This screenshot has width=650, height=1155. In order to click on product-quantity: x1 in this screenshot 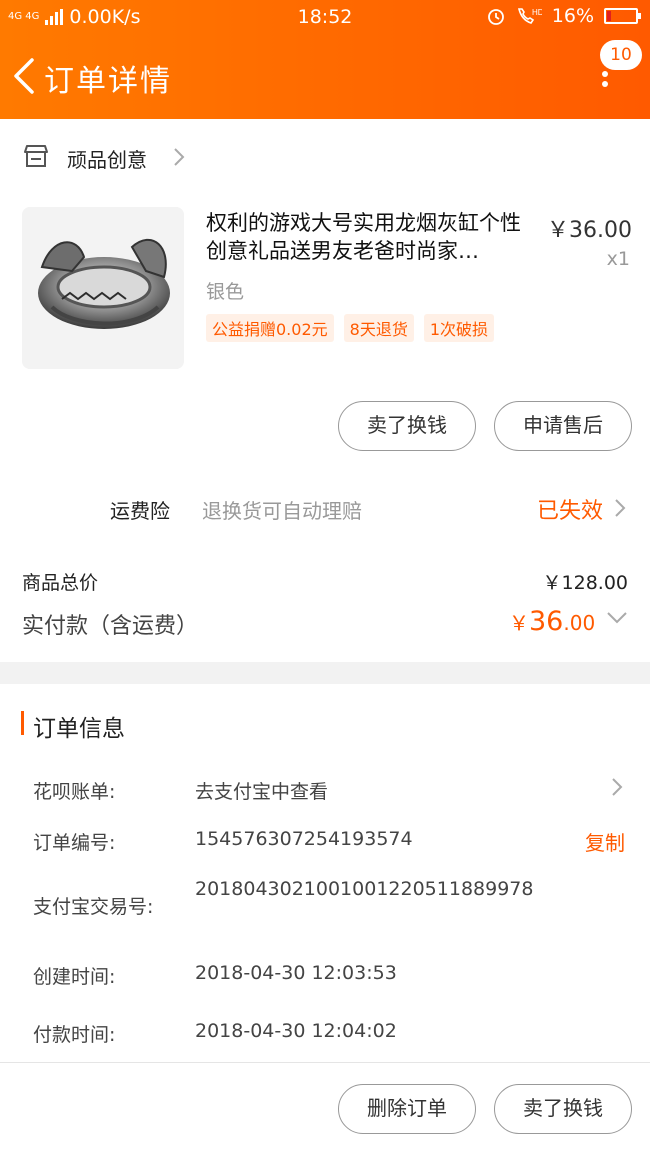, I will do `click(618, 259)`.